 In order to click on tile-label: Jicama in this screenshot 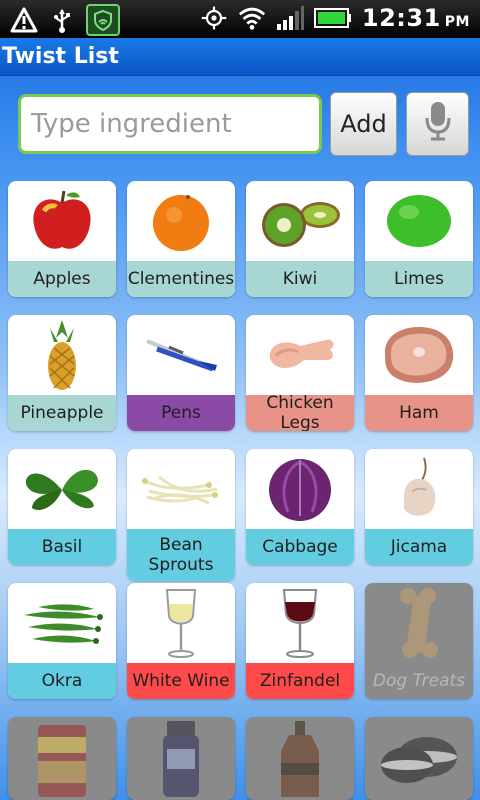, I will do `click(419, 547)`.